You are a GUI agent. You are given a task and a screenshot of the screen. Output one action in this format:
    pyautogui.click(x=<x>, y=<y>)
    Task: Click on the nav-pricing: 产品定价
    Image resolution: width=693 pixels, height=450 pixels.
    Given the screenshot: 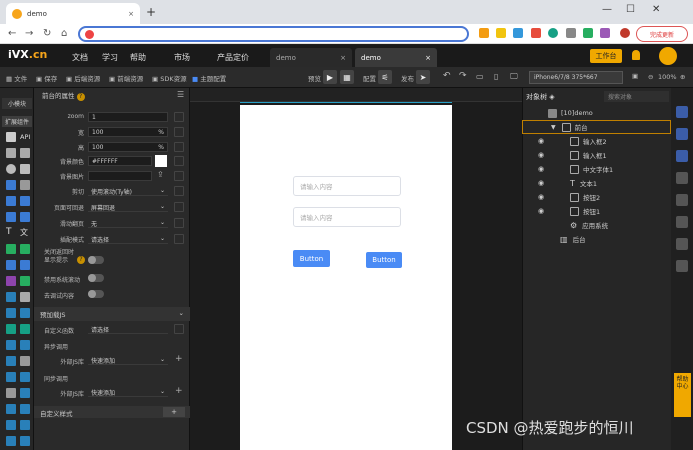 What is the action you would take?
    pyautogui.click(x=233, y=57)
    